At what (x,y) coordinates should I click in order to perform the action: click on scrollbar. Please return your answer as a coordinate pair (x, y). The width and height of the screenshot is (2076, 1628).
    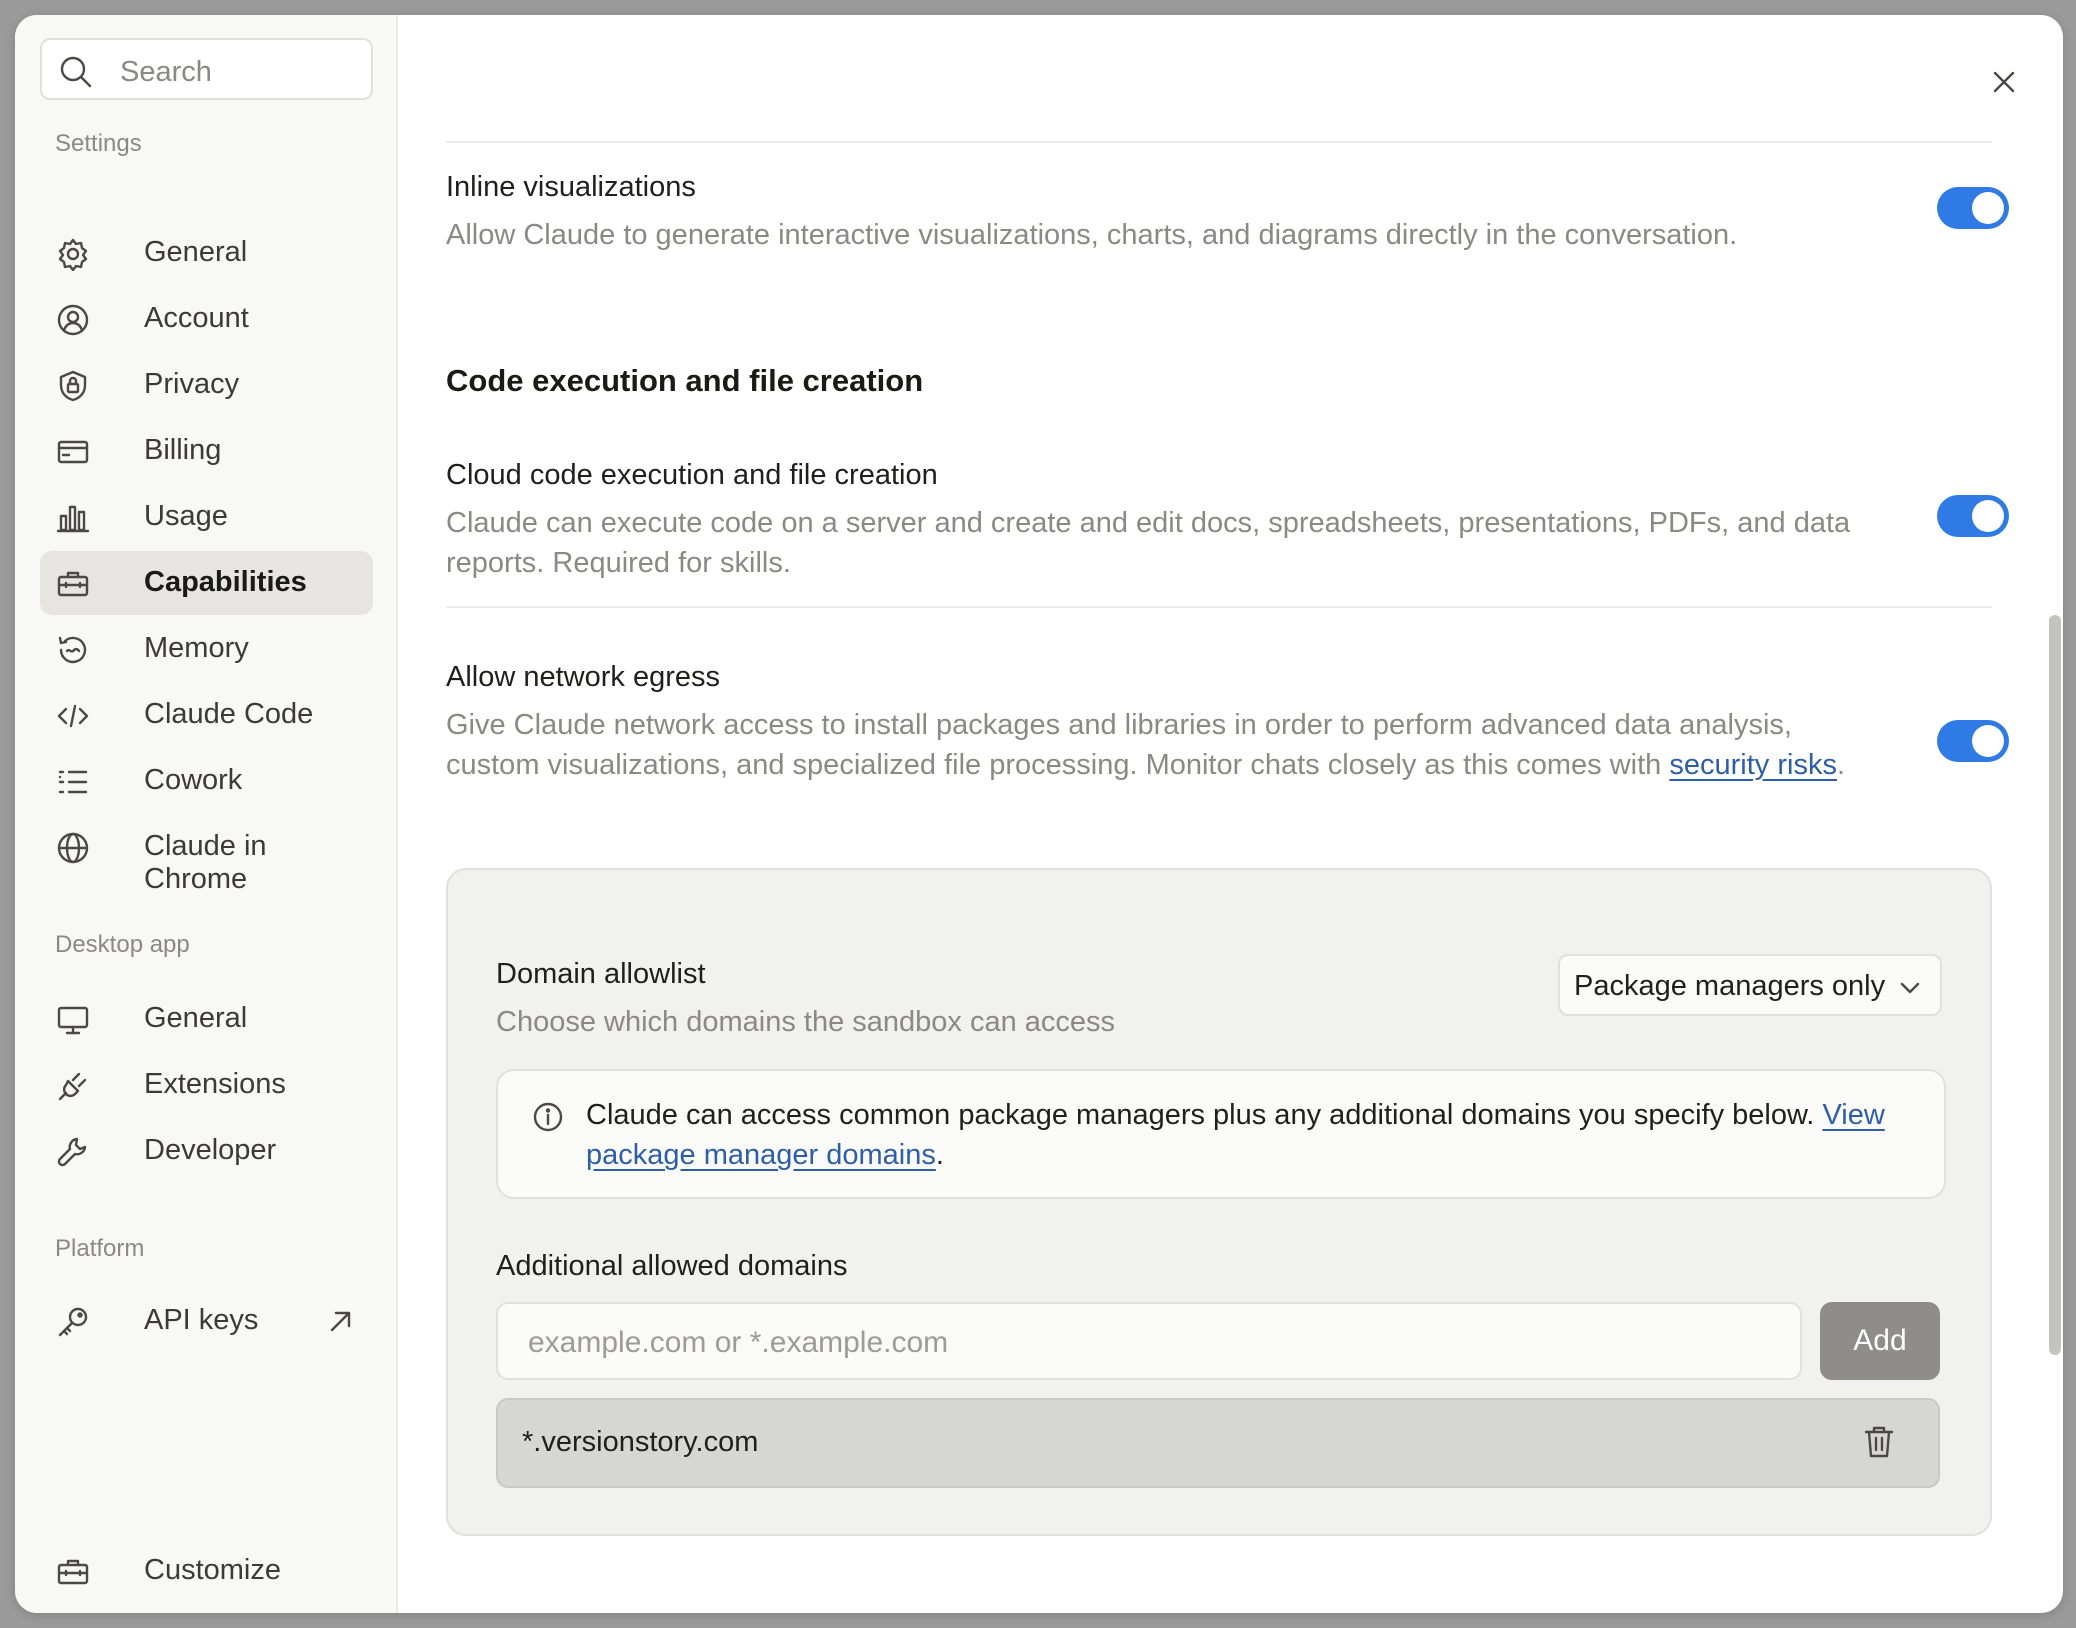
    Looking at the image, I should click on (2055, 985).